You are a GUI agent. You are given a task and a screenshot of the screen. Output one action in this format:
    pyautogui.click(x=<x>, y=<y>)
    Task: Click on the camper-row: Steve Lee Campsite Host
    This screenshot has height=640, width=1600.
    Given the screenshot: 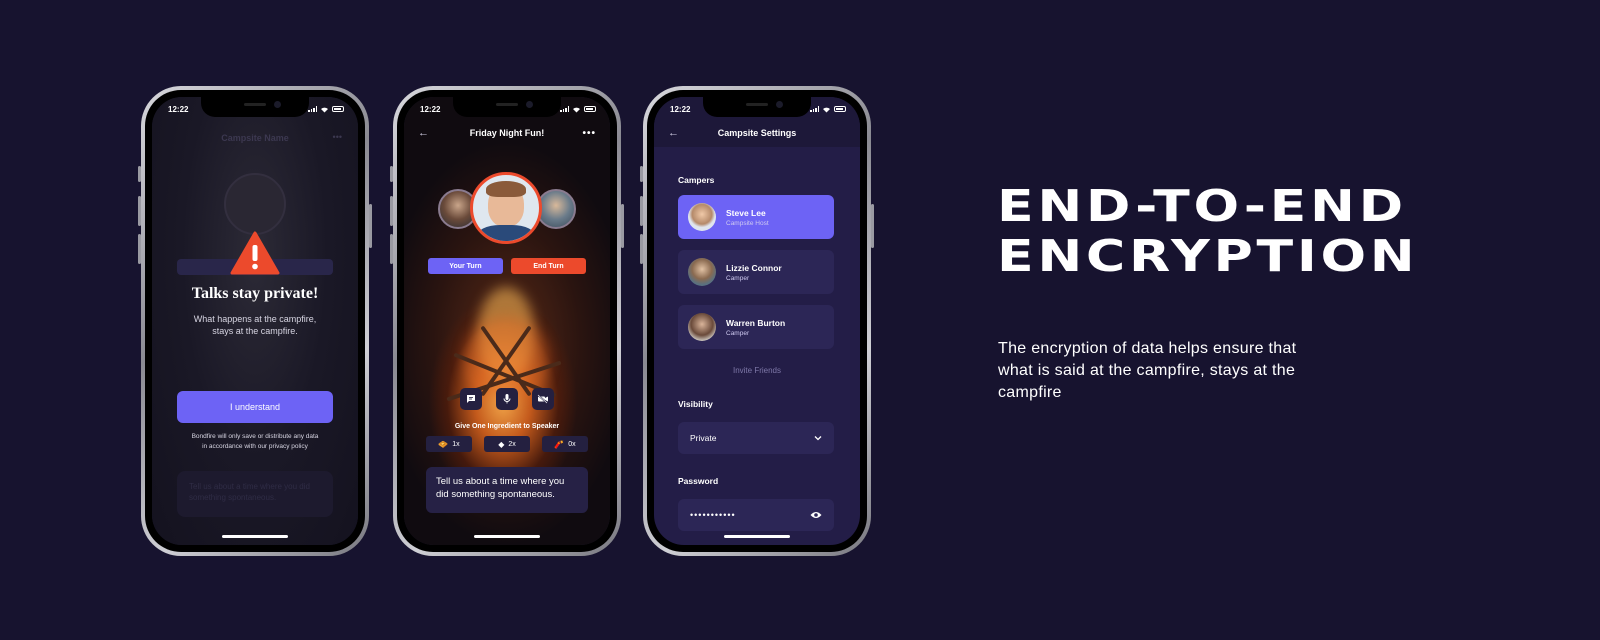 What is the action you would take?
    pyautogui.click(x=756, y=217)
    